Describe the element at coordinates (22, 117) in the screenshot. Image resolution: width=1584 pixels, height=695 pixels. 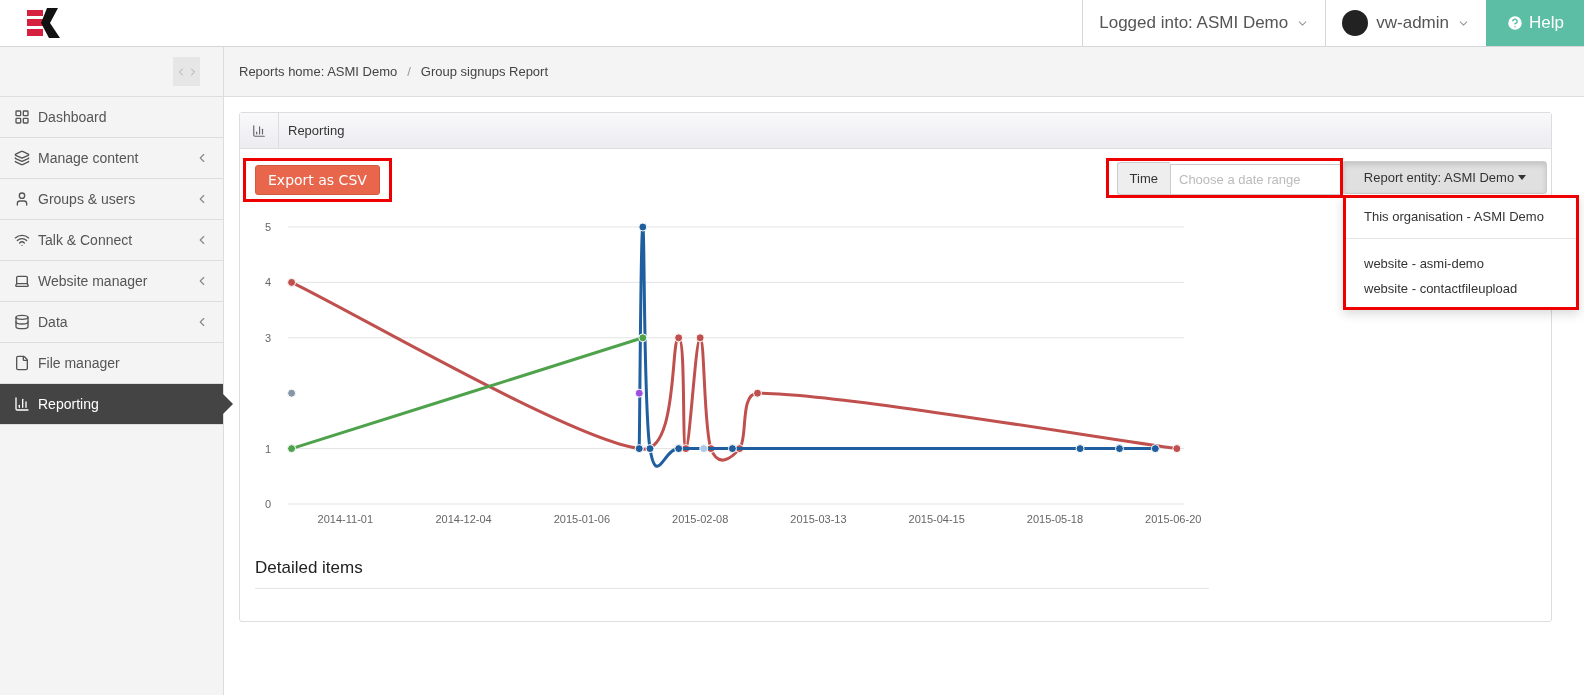
I see `grid-icon` at that location.